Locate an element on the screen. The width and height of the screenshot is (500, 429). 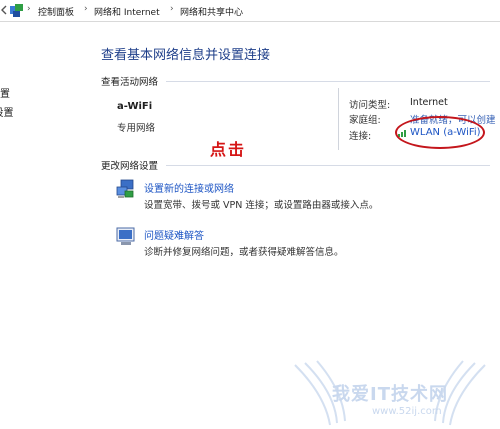
address-bar: › 控制面板 › 网络和 Internet › 网络和共享中心 is located at coordinates (250, 11).